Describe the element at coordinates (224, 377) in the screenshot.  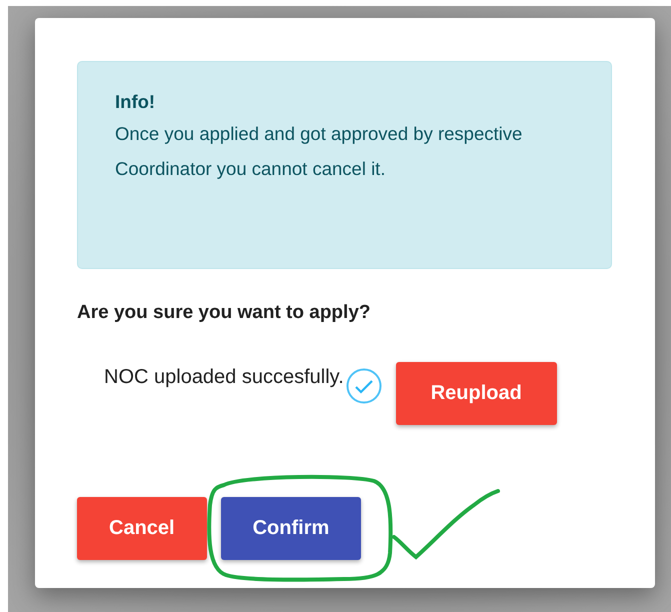
I see `upload-status: NOC uploaded succesfully.` at that location.